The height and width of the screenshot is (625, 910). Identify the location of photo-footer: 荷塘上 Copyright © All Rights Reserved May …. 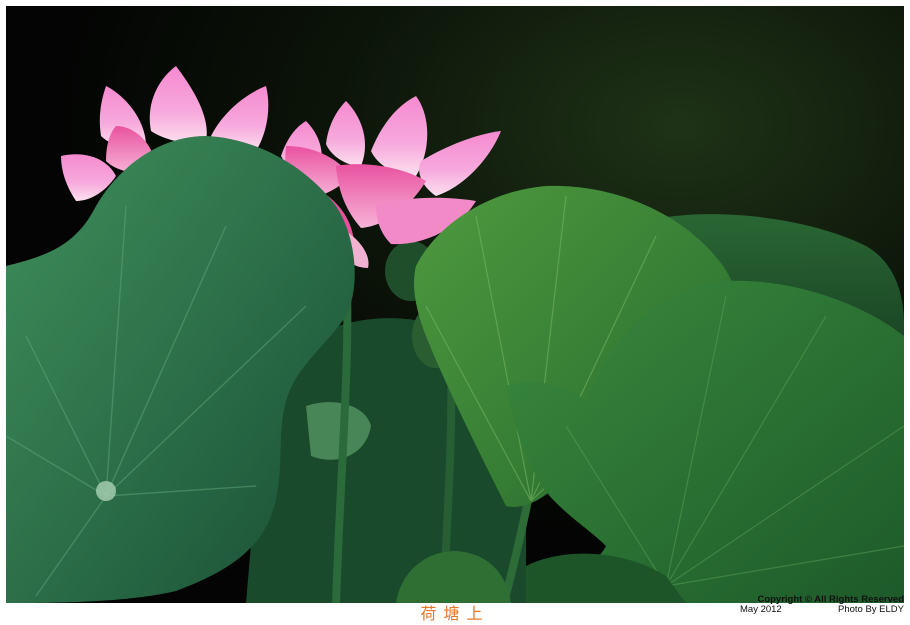
(455, 609).